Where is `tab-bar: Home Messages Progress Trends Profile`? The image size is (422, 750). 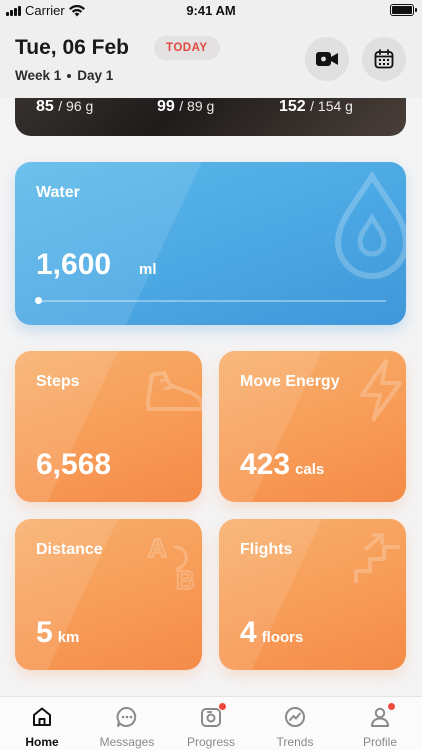
tab-bar: Home Messages Progress Trends Profile is located at coordinates (211, 723).